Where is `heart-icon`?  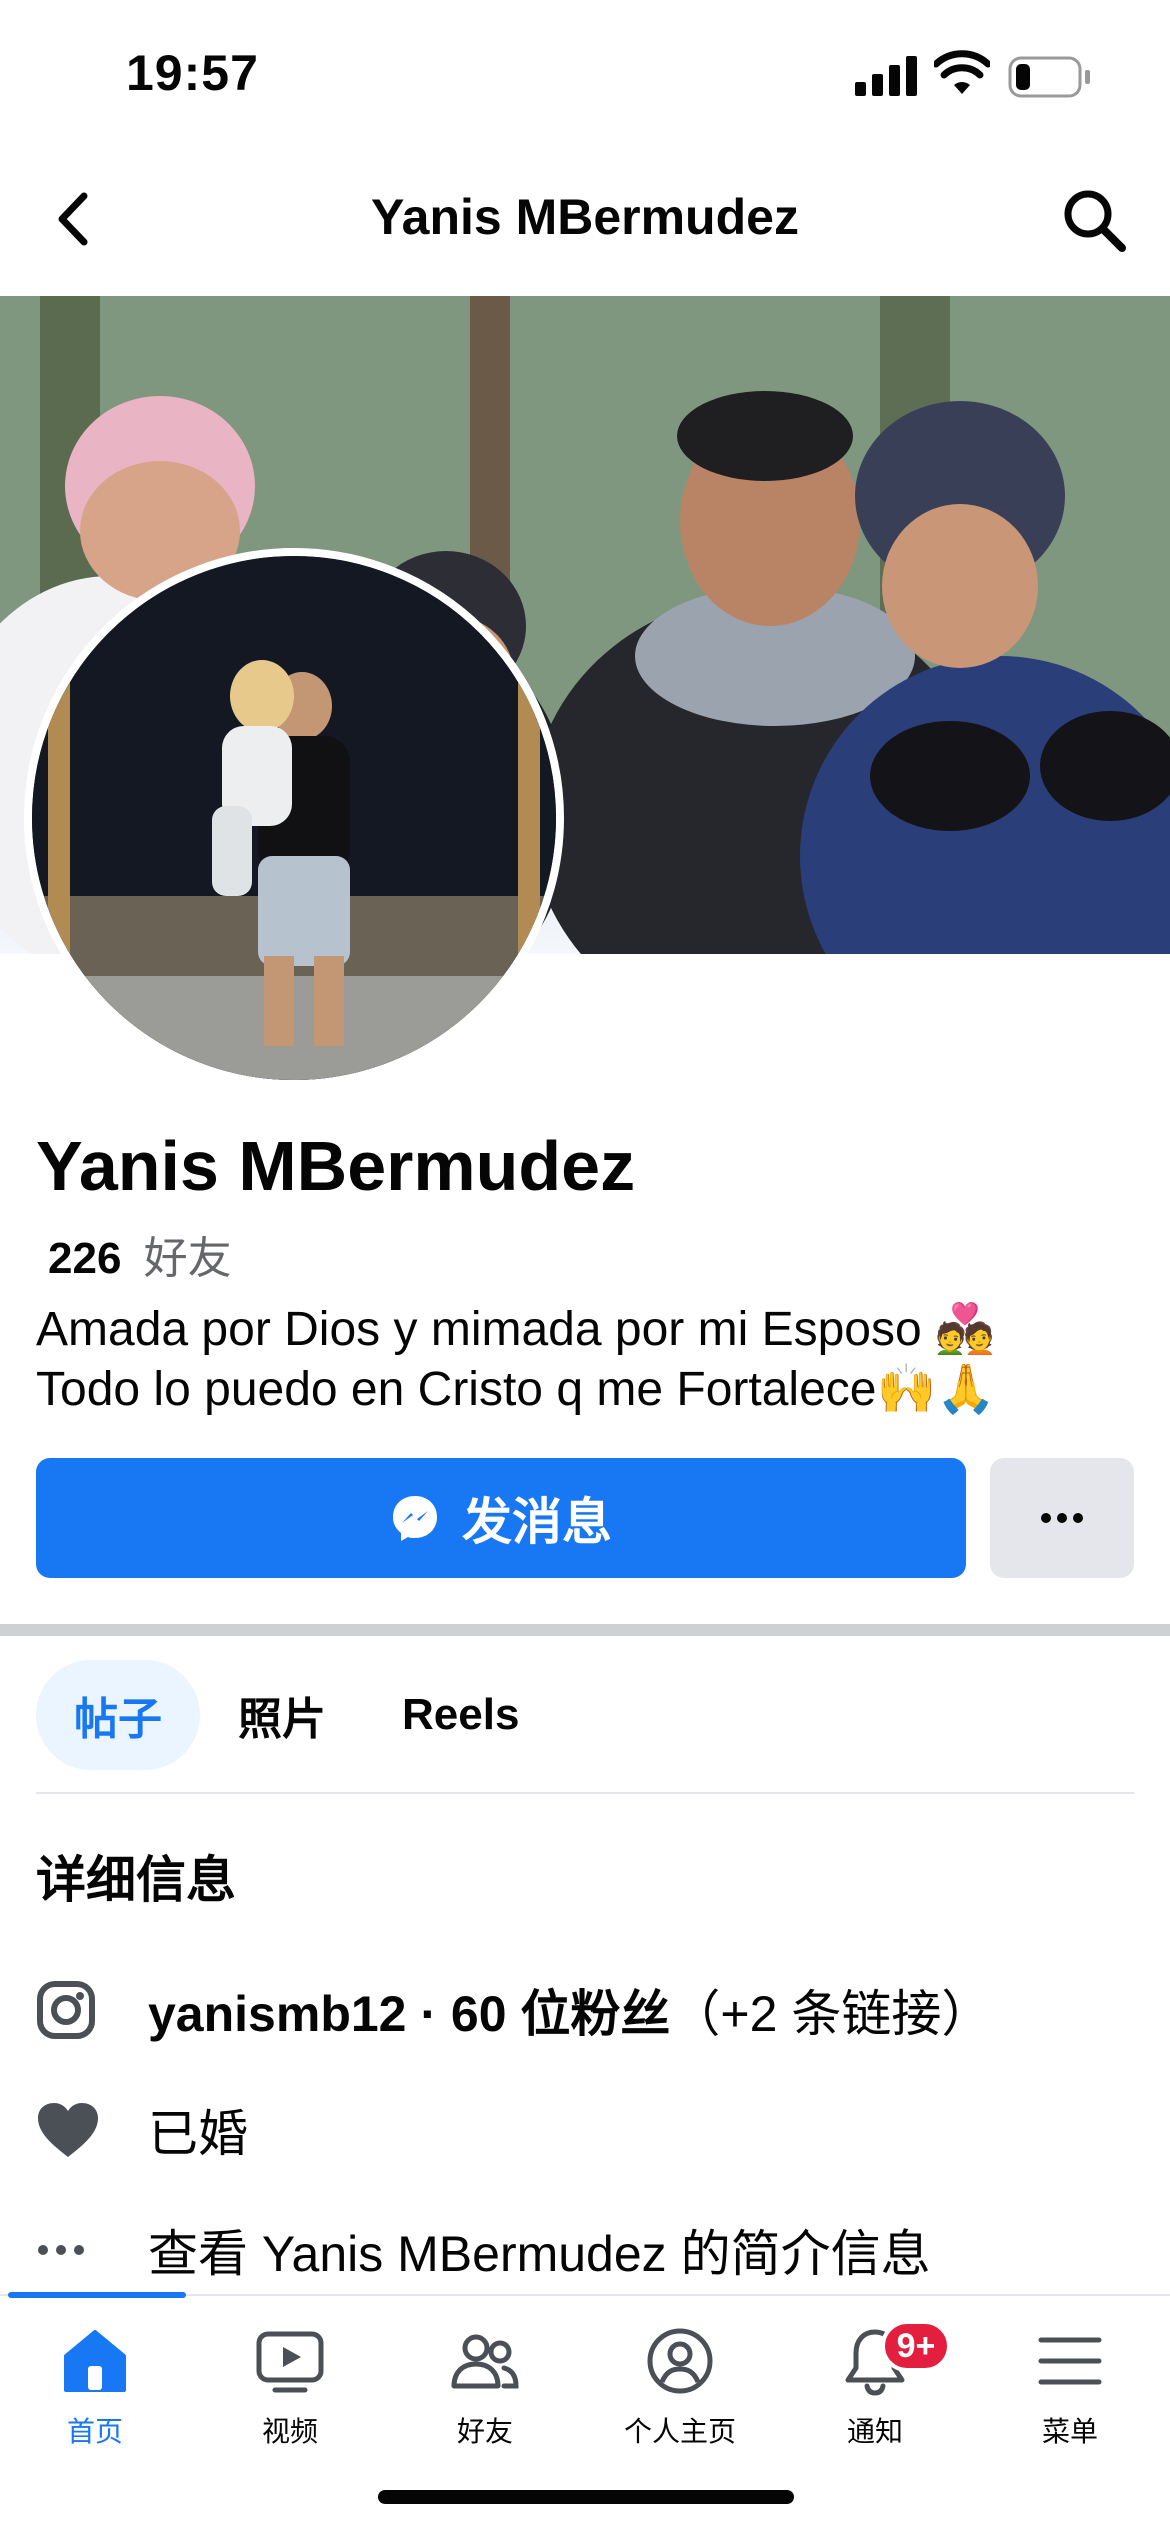
heart-icon is located at coordinates (78, 2130).